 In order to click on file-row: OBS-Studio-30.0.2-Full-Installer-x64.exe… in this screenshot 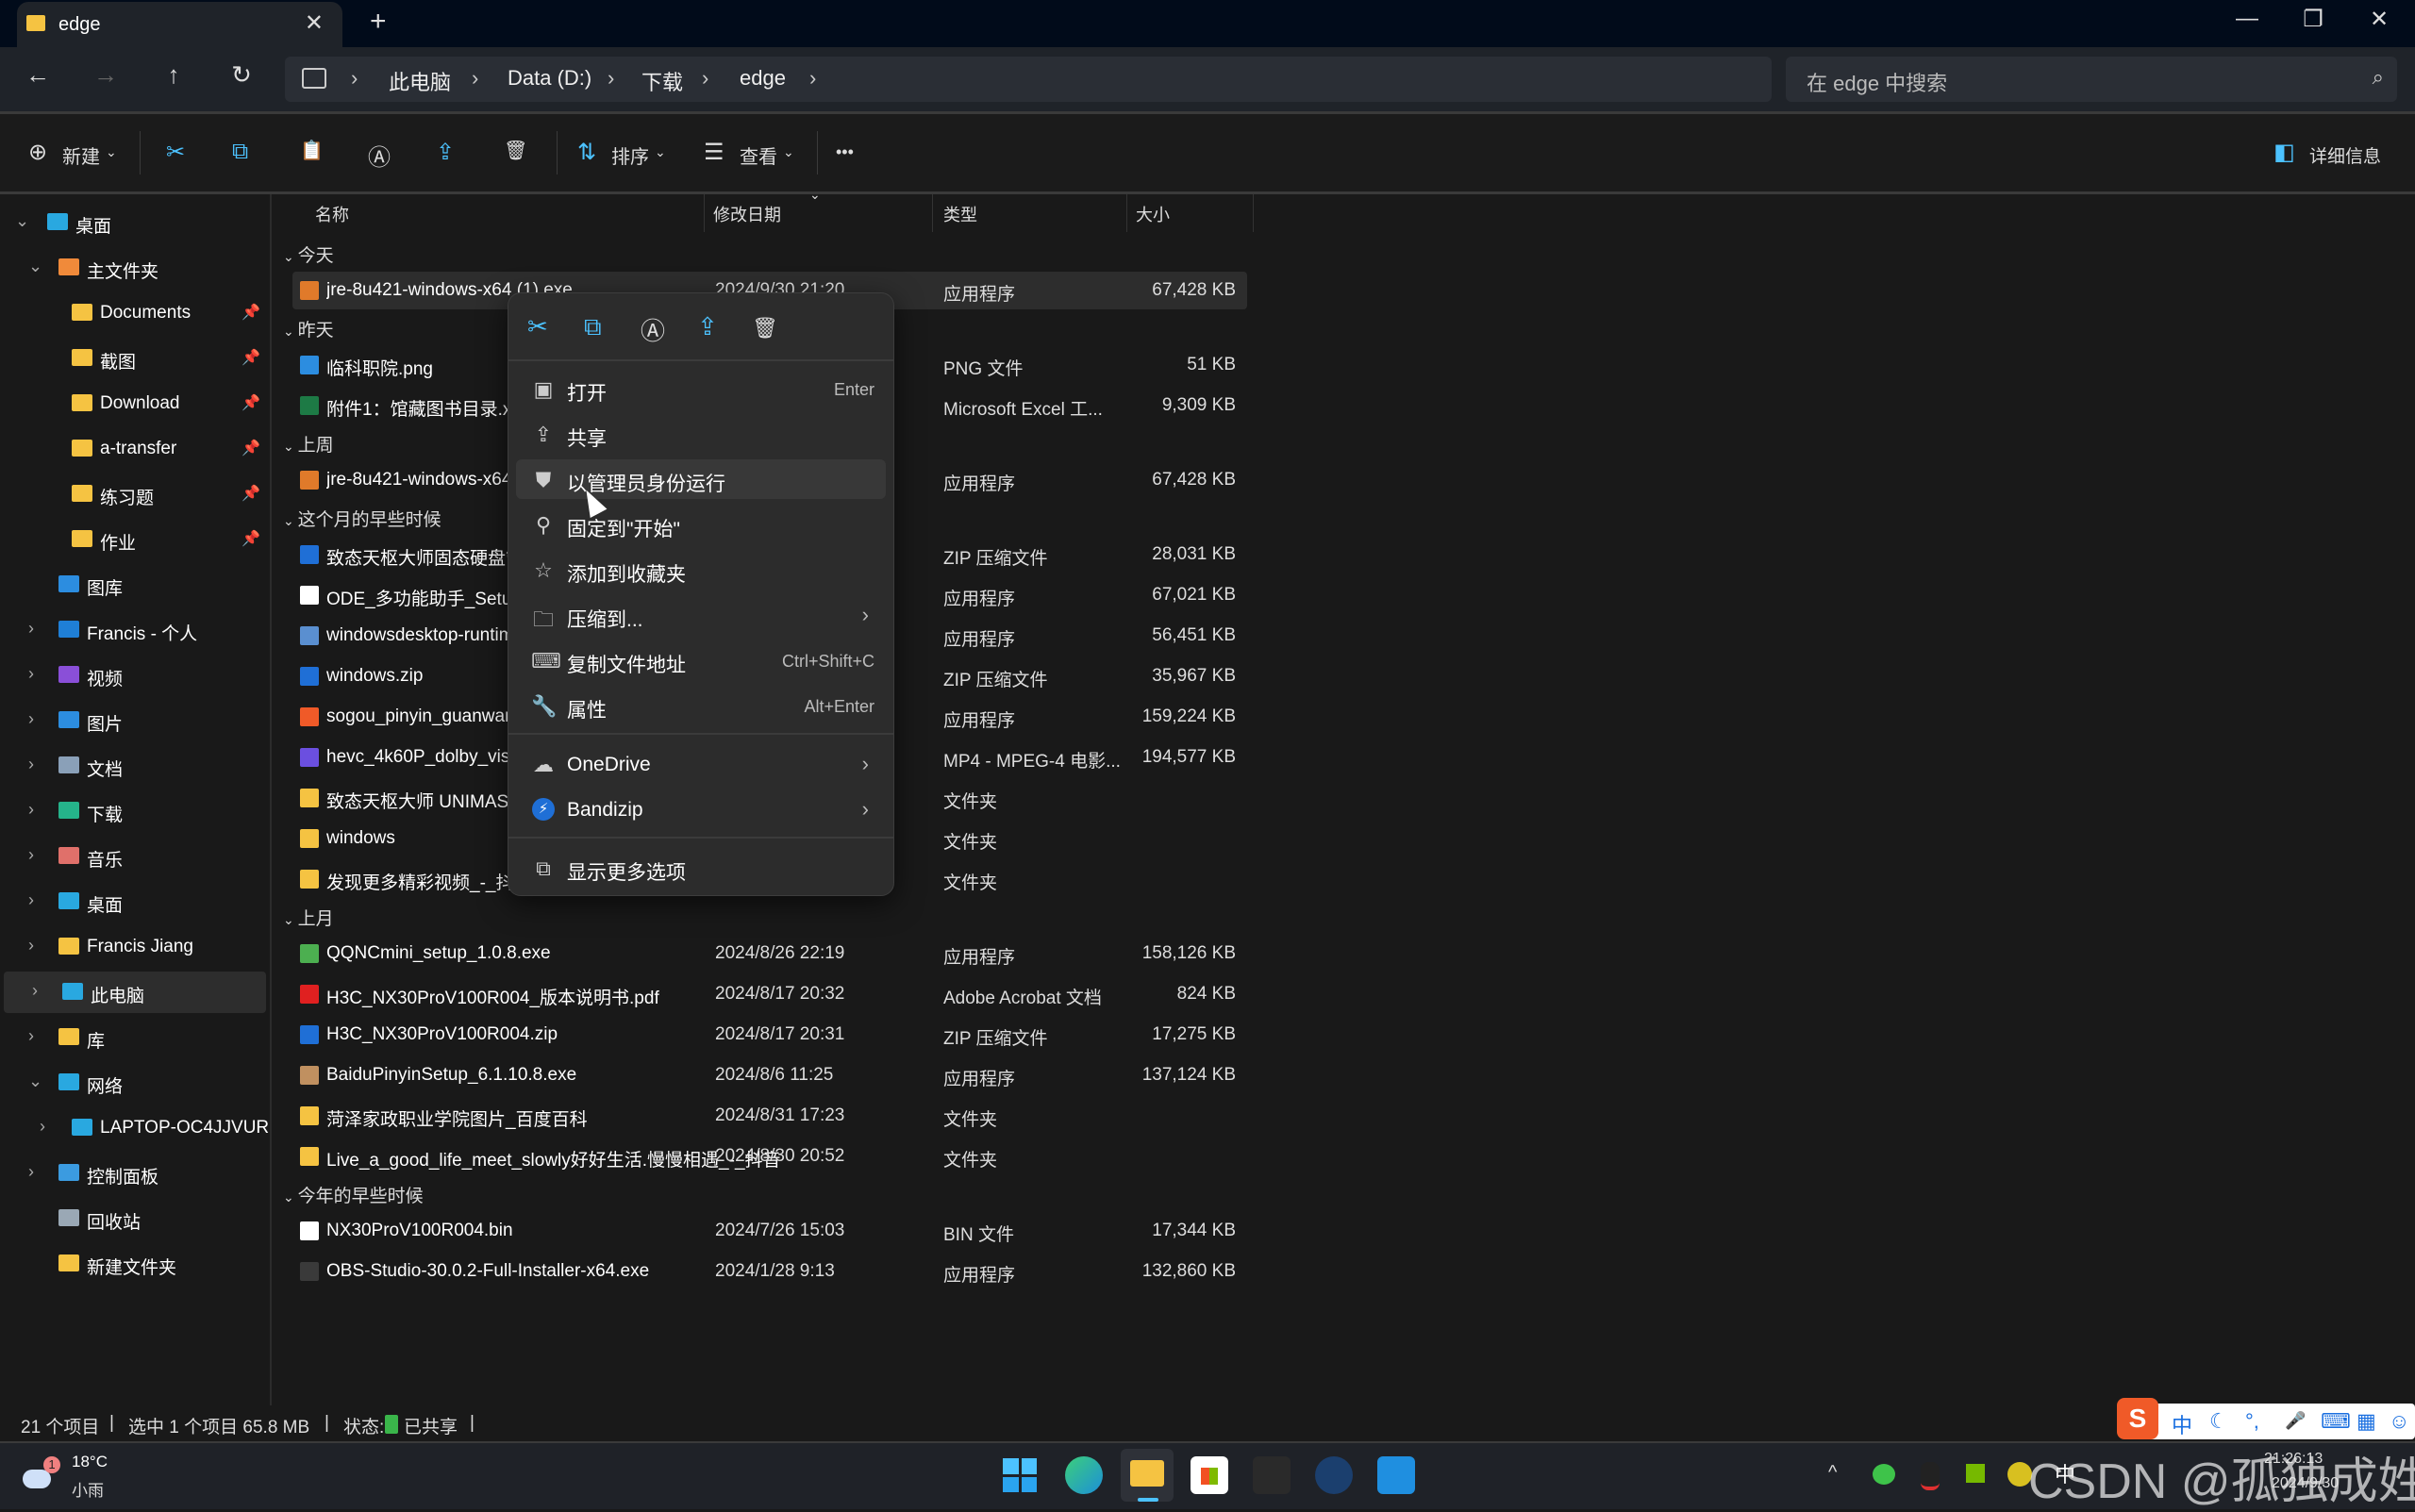, I will do `click(769, 1271)`.